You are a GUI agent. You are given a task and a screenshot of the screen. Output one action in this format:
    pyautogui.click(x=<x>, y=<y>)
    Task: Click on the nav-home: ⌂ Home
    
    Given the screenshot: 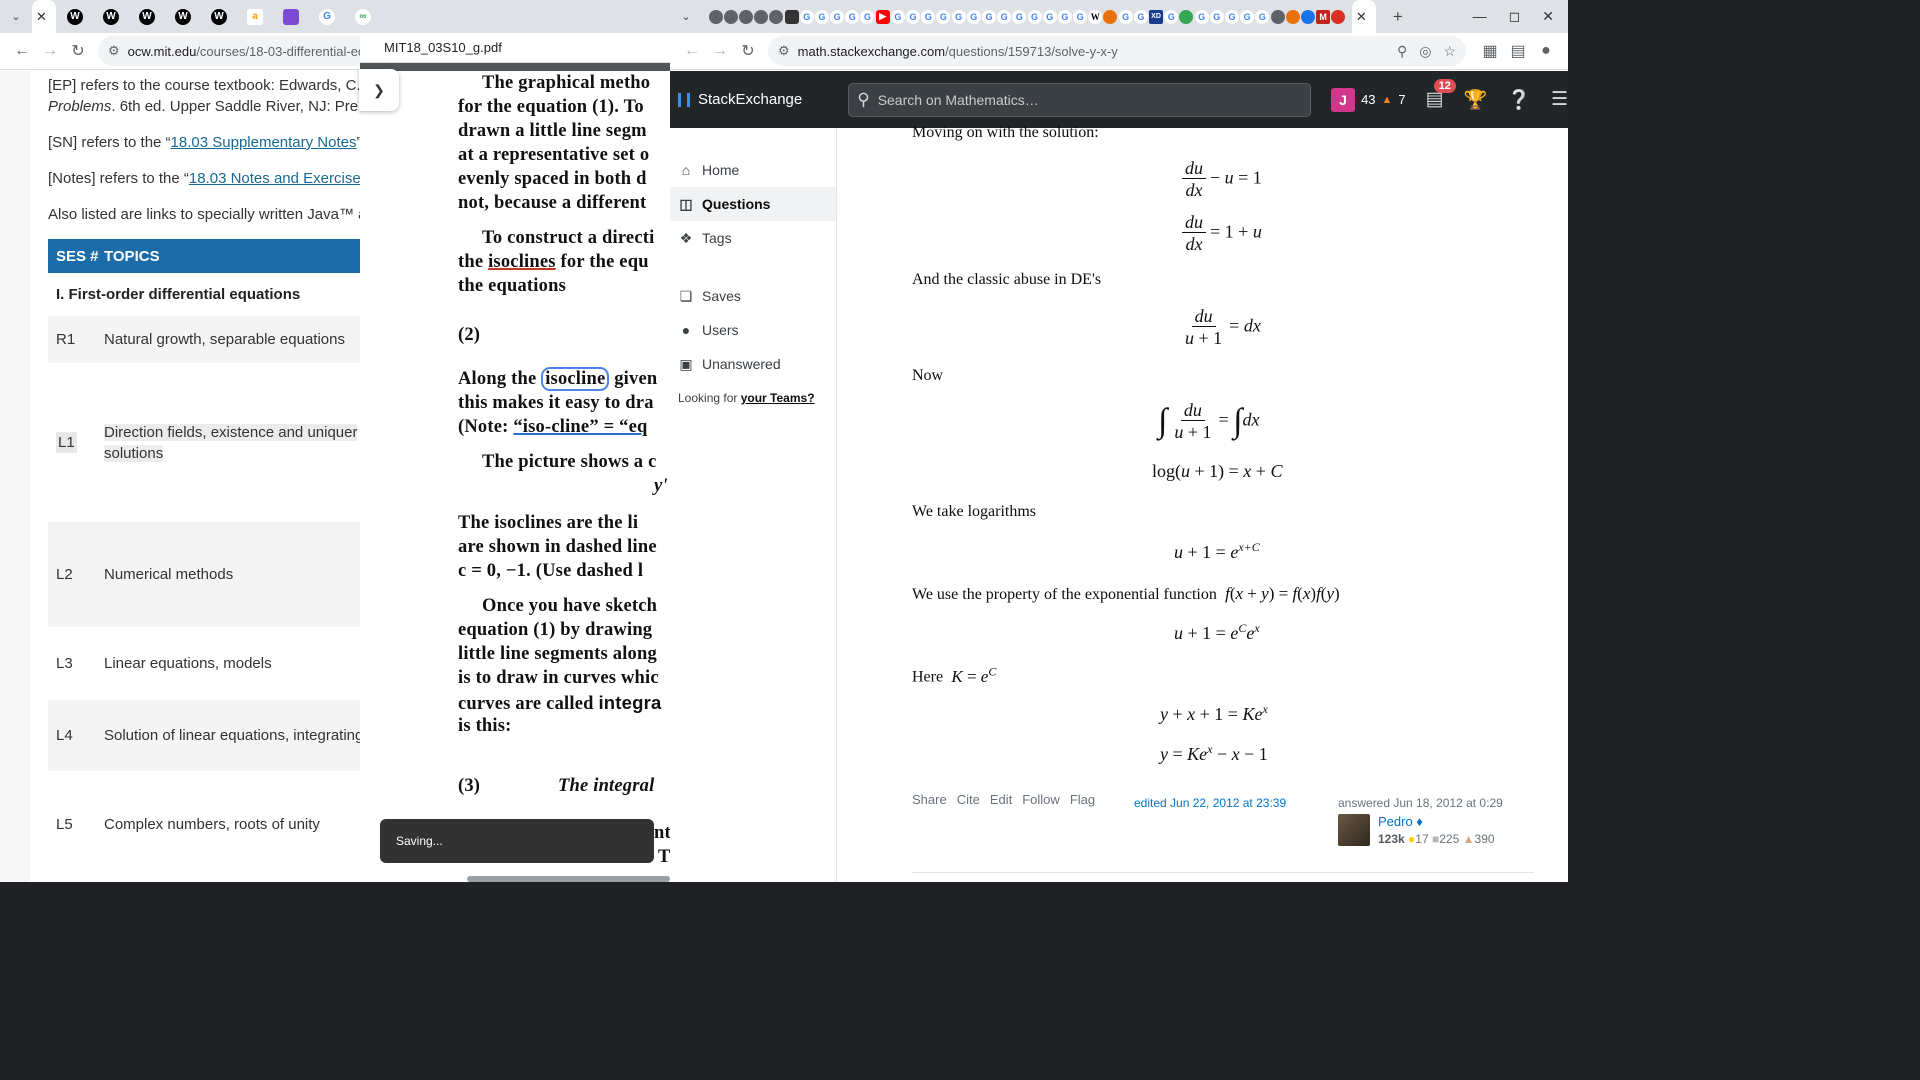 What is the action you would take?
    pyautogui.click(x=753, y=170)
    